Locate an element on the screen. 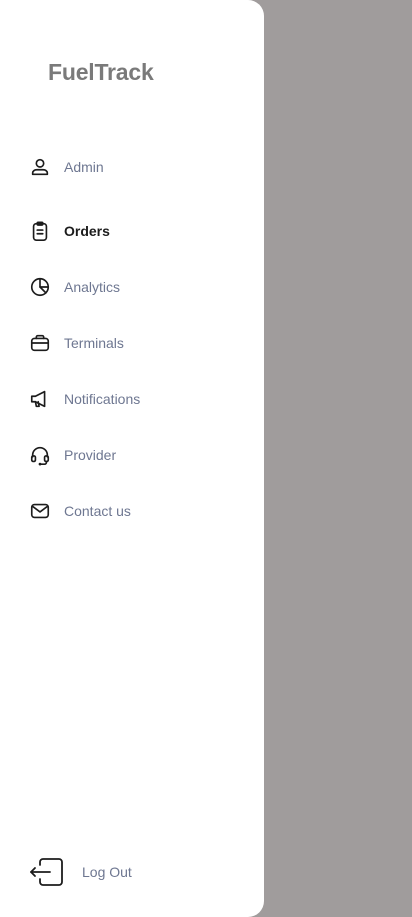 The height and width of the screenshot is (917, 412). megaphone-icon is located at coordinates (40, 399).